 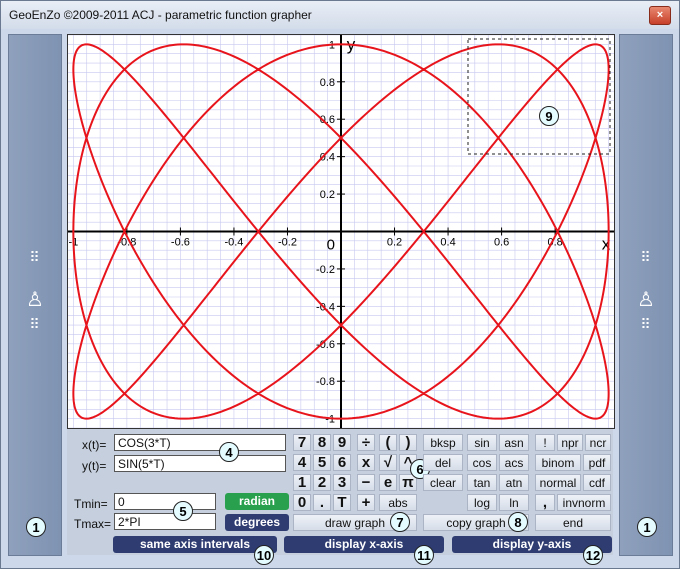 What do you see at coordinates (501, 243) in the screenshot?
I see `x-tick-label: 0.6` at bounding box center [501, 243].